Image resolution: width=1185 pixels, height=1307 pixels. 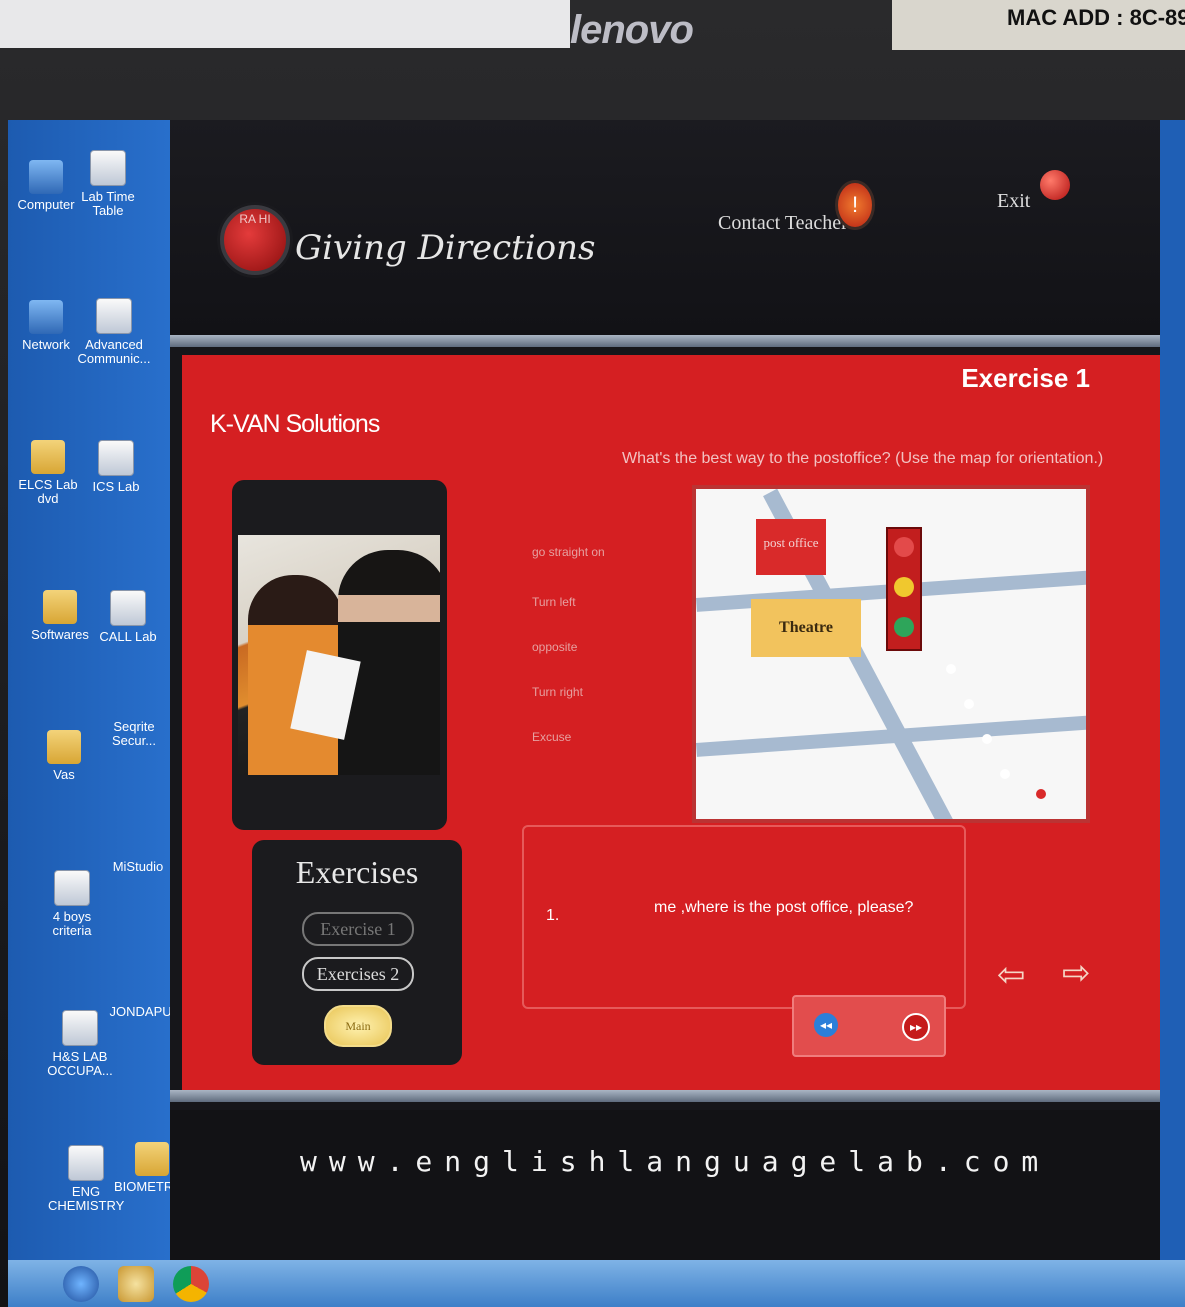 I want to click on exit-label: Exit, so click(x=1013, y=201).